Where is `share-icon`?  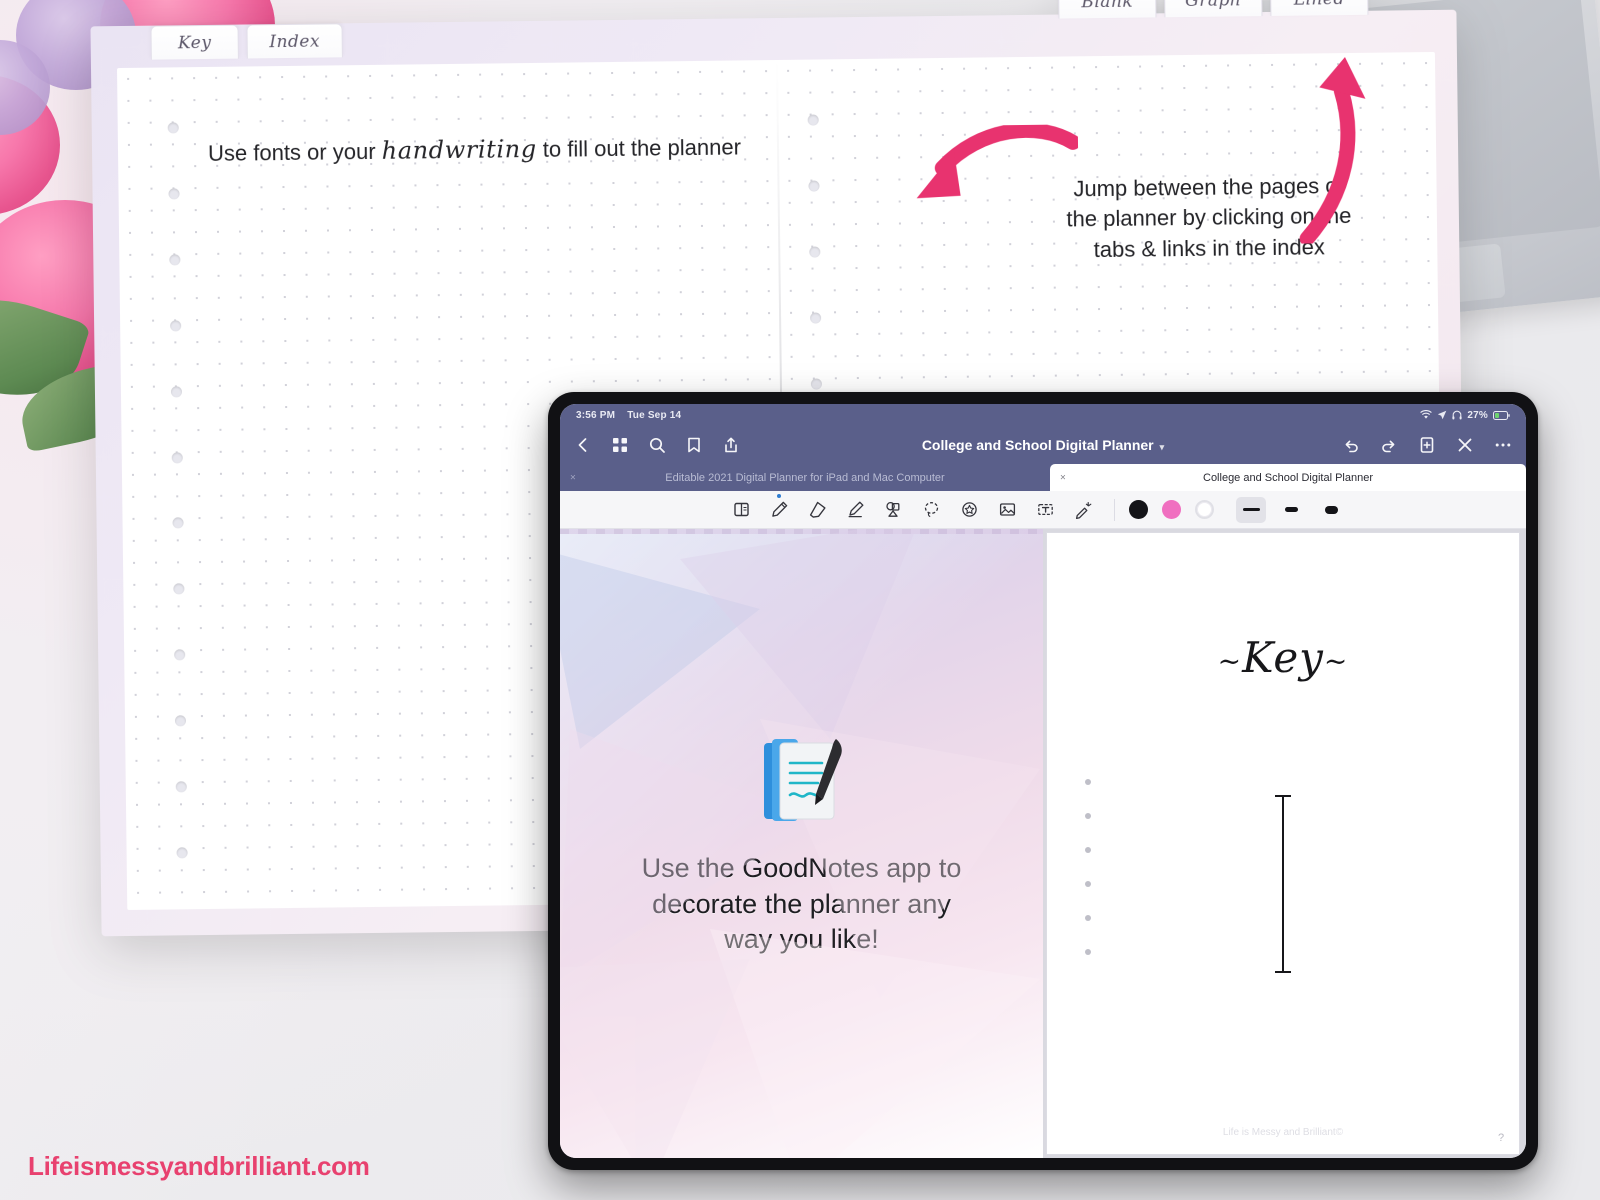
share-icon is located at coordinates (731, 445).